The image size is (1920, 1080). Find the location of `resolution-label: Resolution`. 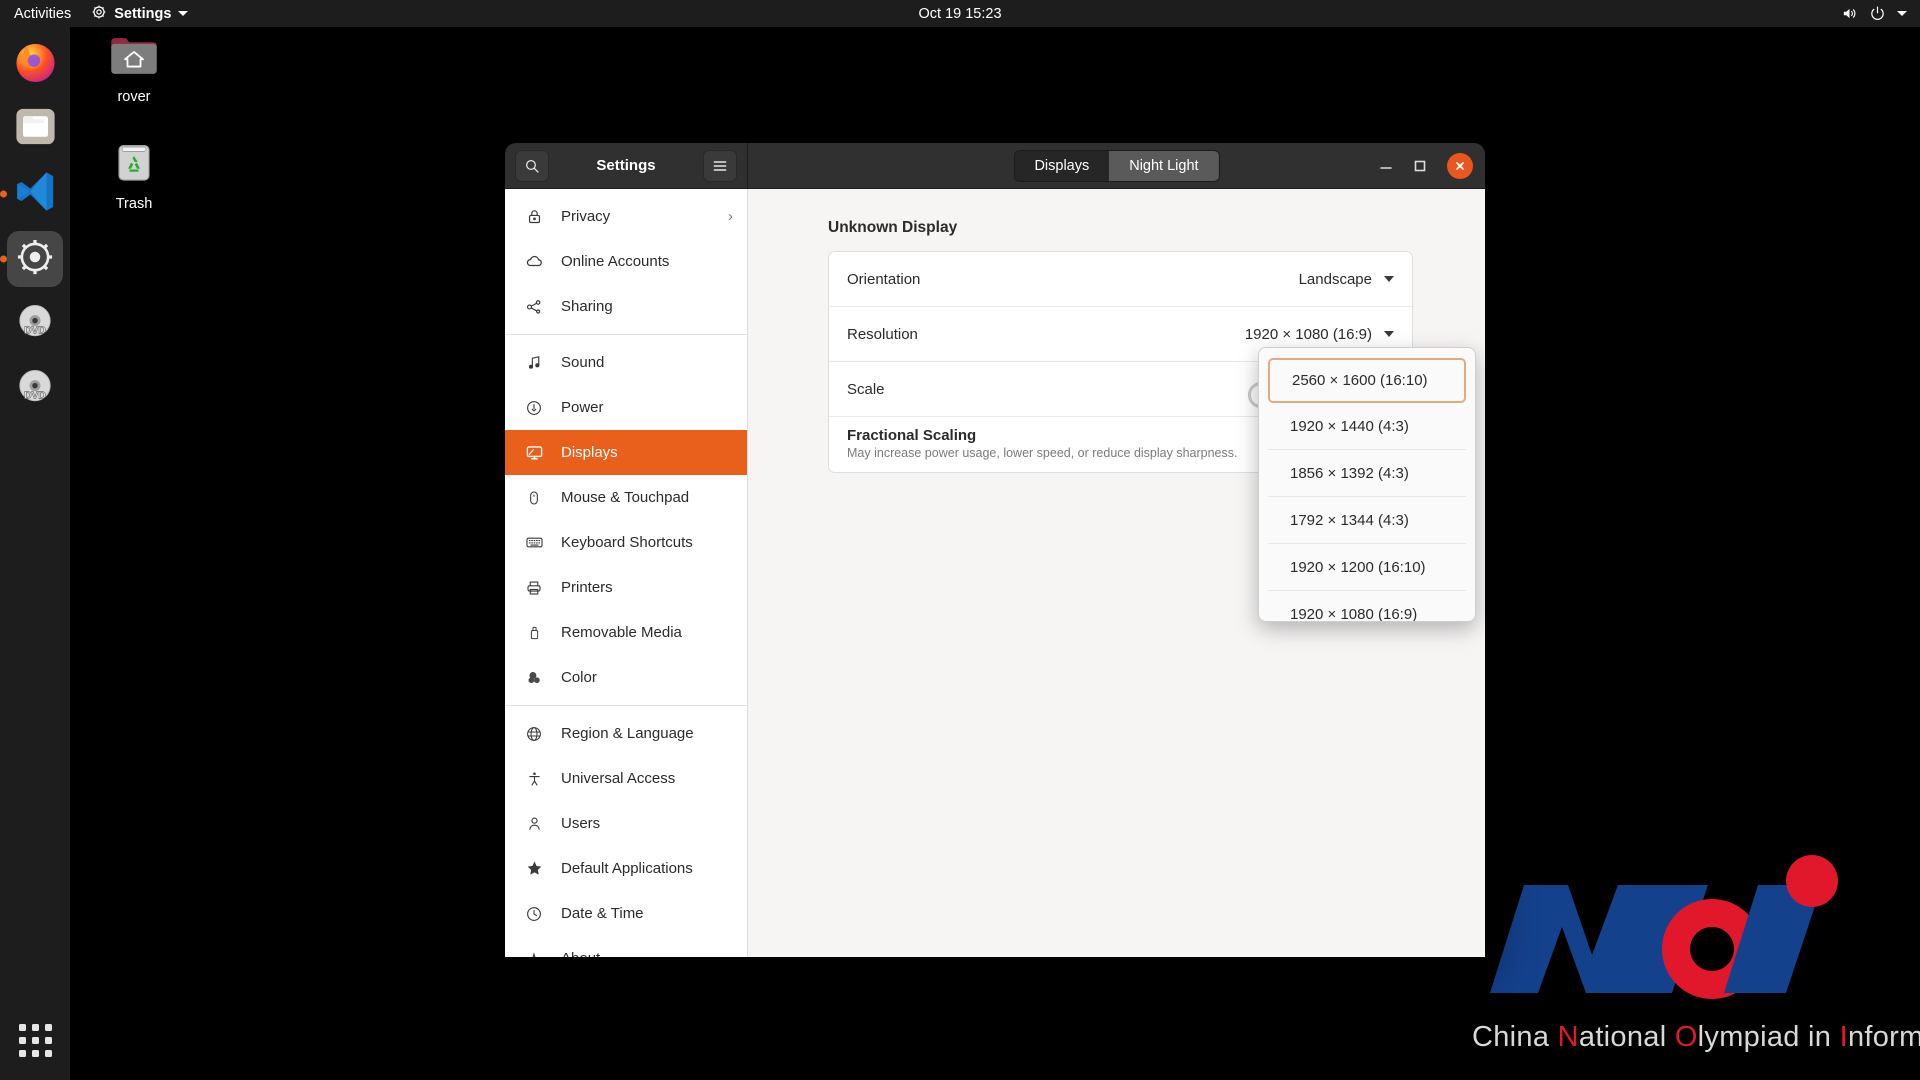

resolution-label: Resolution is located at coordinates (882, 334).